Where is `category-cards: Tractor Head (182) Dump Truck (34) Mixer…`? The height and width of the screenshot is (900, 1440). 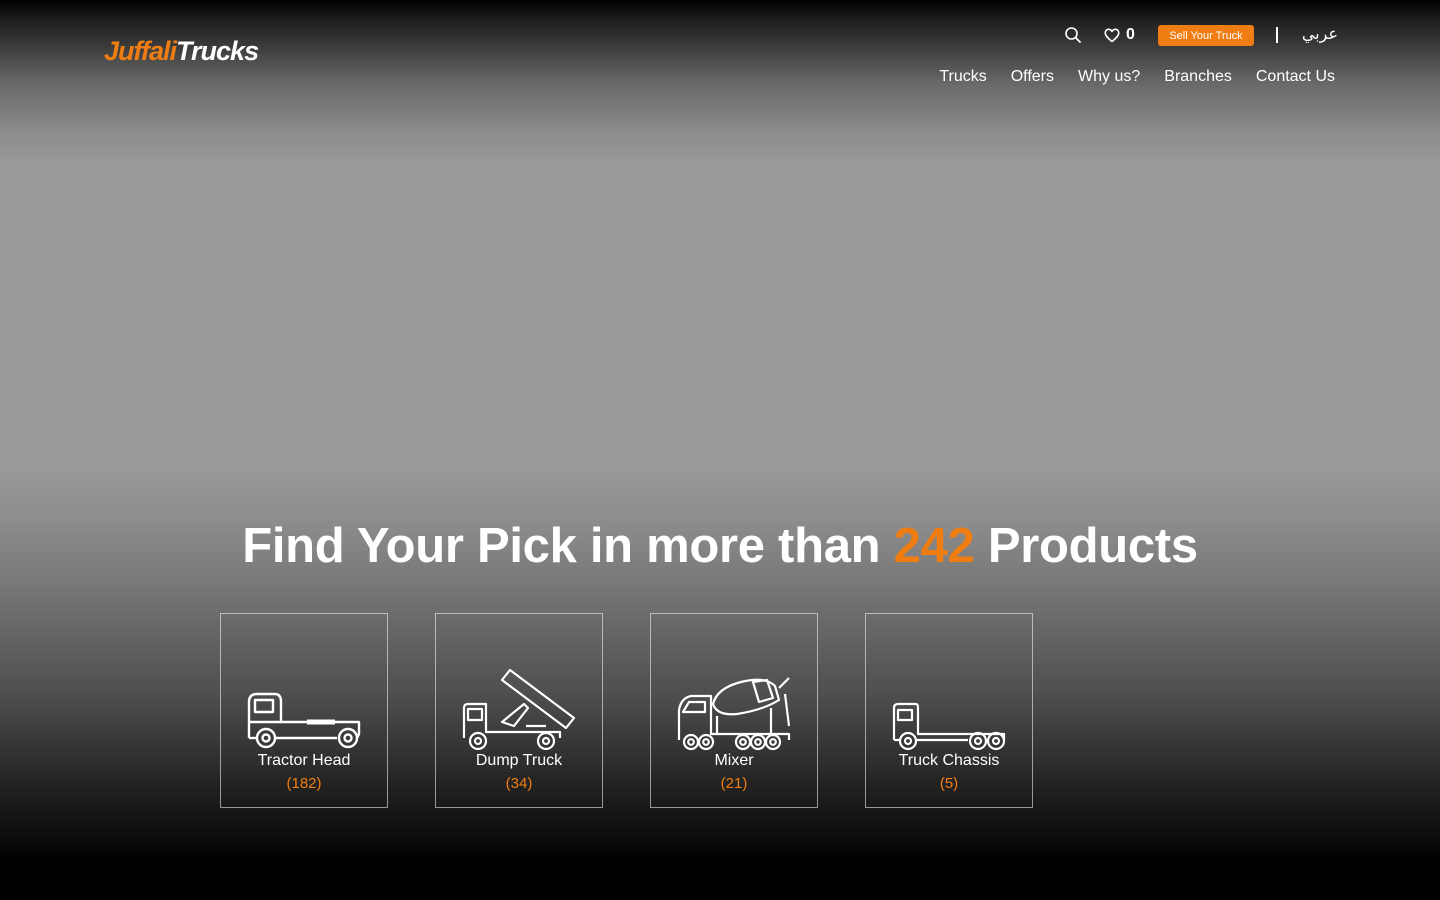
category-cards: Tractor Head (182) Dump Truck (34) Mixer… is located at coordinates (626, 710).